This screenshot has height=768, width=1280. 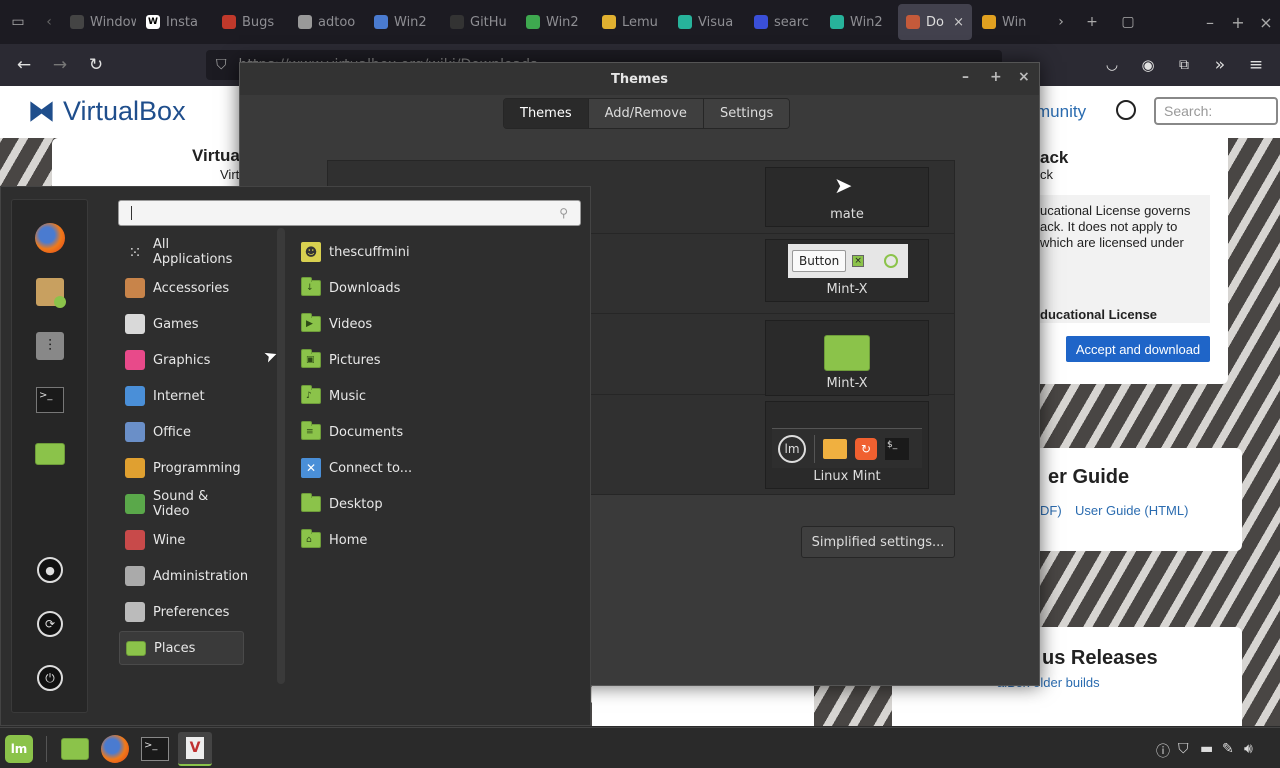 What do you see at coordinates (1024, 77) in the screenshot?
I see `close-icon: ×` at bounding box center [1024, 77].